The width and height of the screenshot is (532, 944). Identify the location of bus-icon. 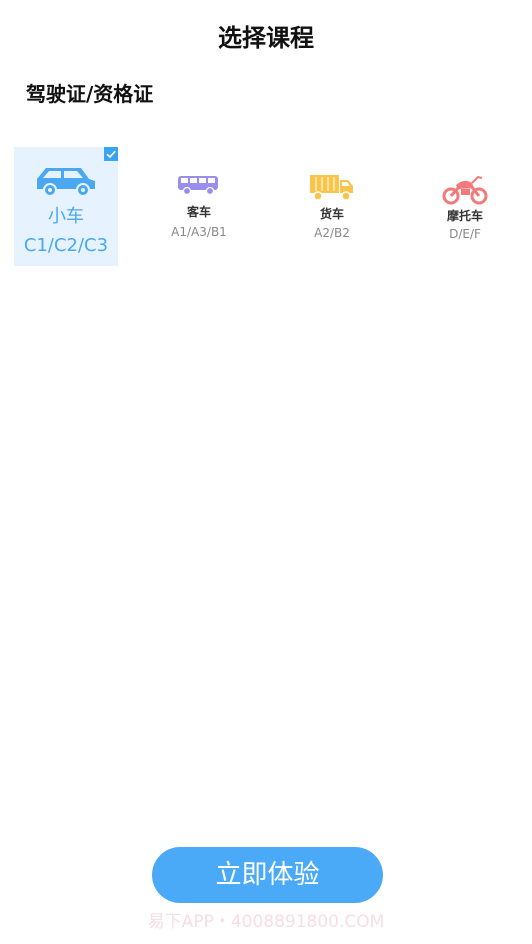
(199, 185).